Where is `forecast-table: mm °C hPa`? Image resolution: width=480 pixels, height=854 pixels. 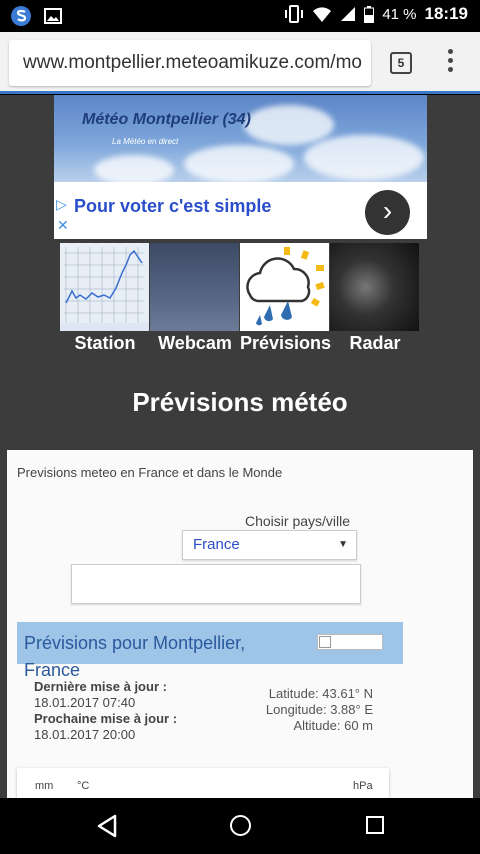
forecast-table: mm °C hPa is located at coordinates (203, 783).